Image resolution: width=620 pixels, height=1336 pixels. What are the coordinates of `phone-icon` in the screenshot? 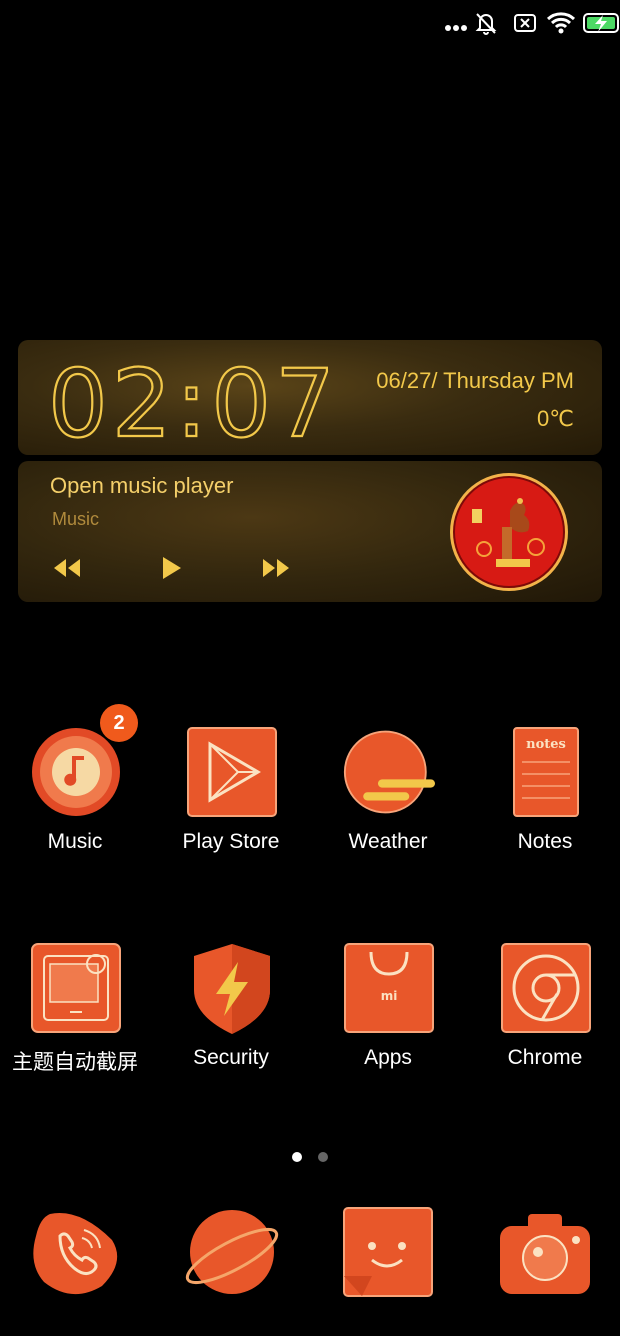 It's located at (76, 1252).